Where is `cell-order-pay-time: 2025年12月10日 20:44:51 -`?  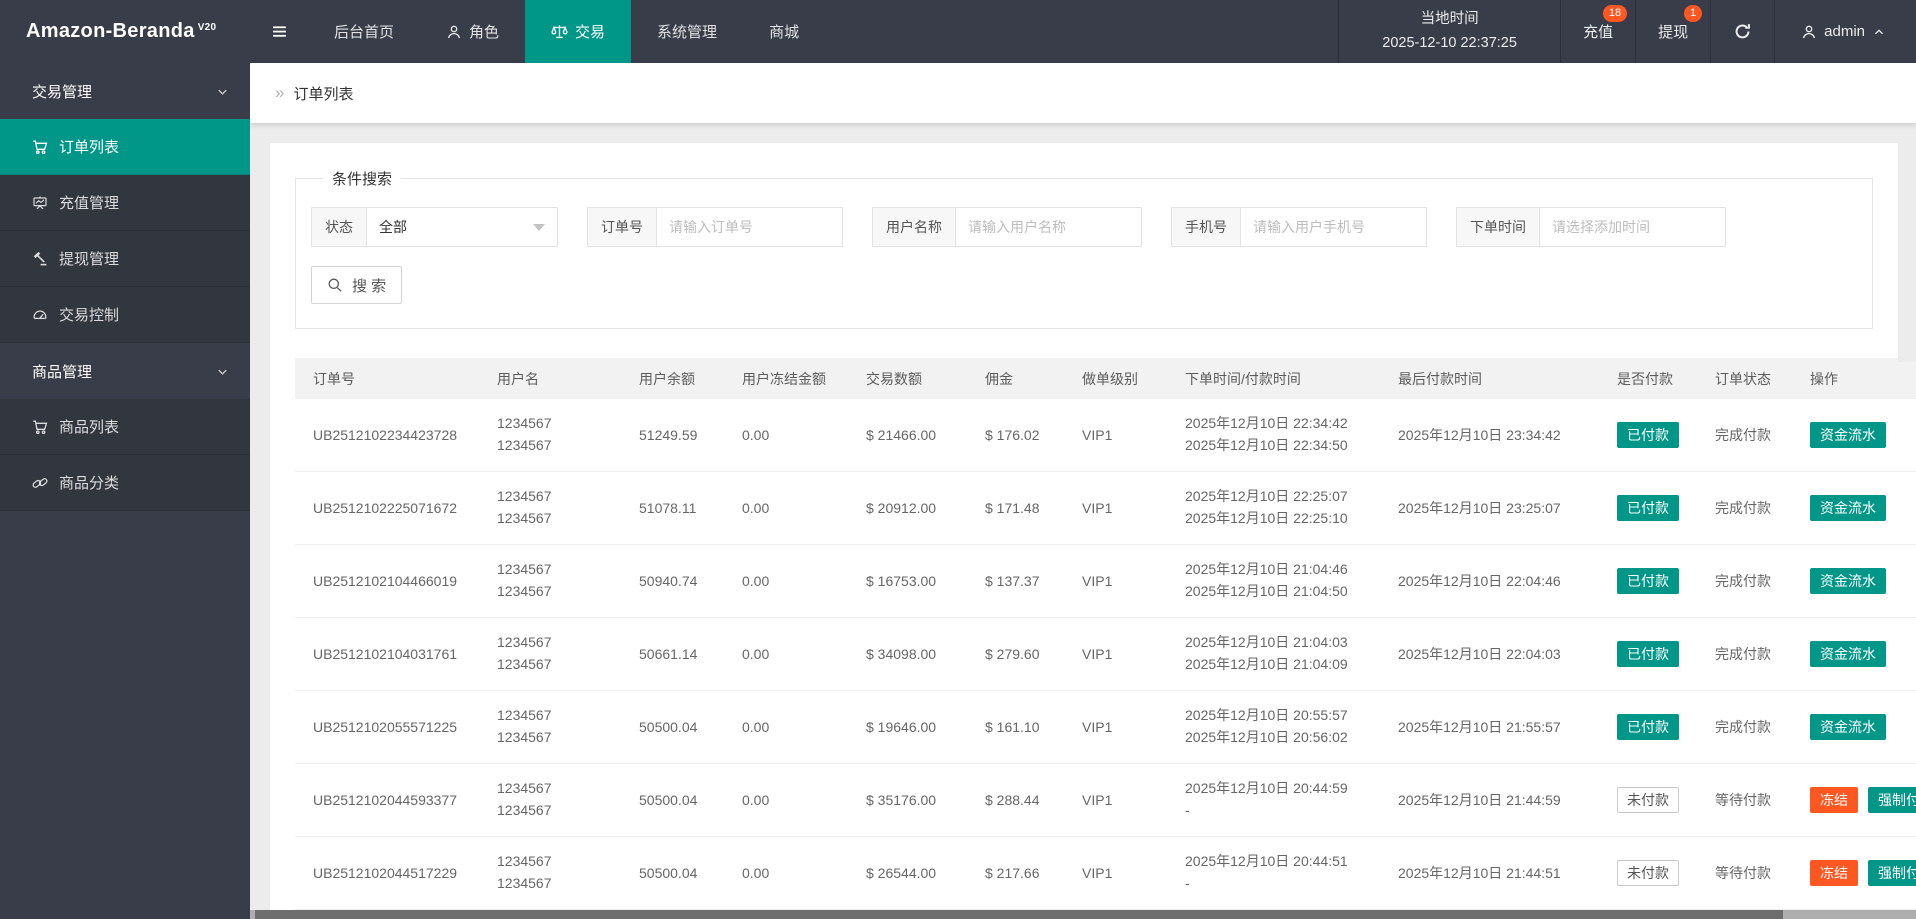
cell-order-pay-time: 2025年12月10日 20:44:51 - is located at coordinates (1291, 872).